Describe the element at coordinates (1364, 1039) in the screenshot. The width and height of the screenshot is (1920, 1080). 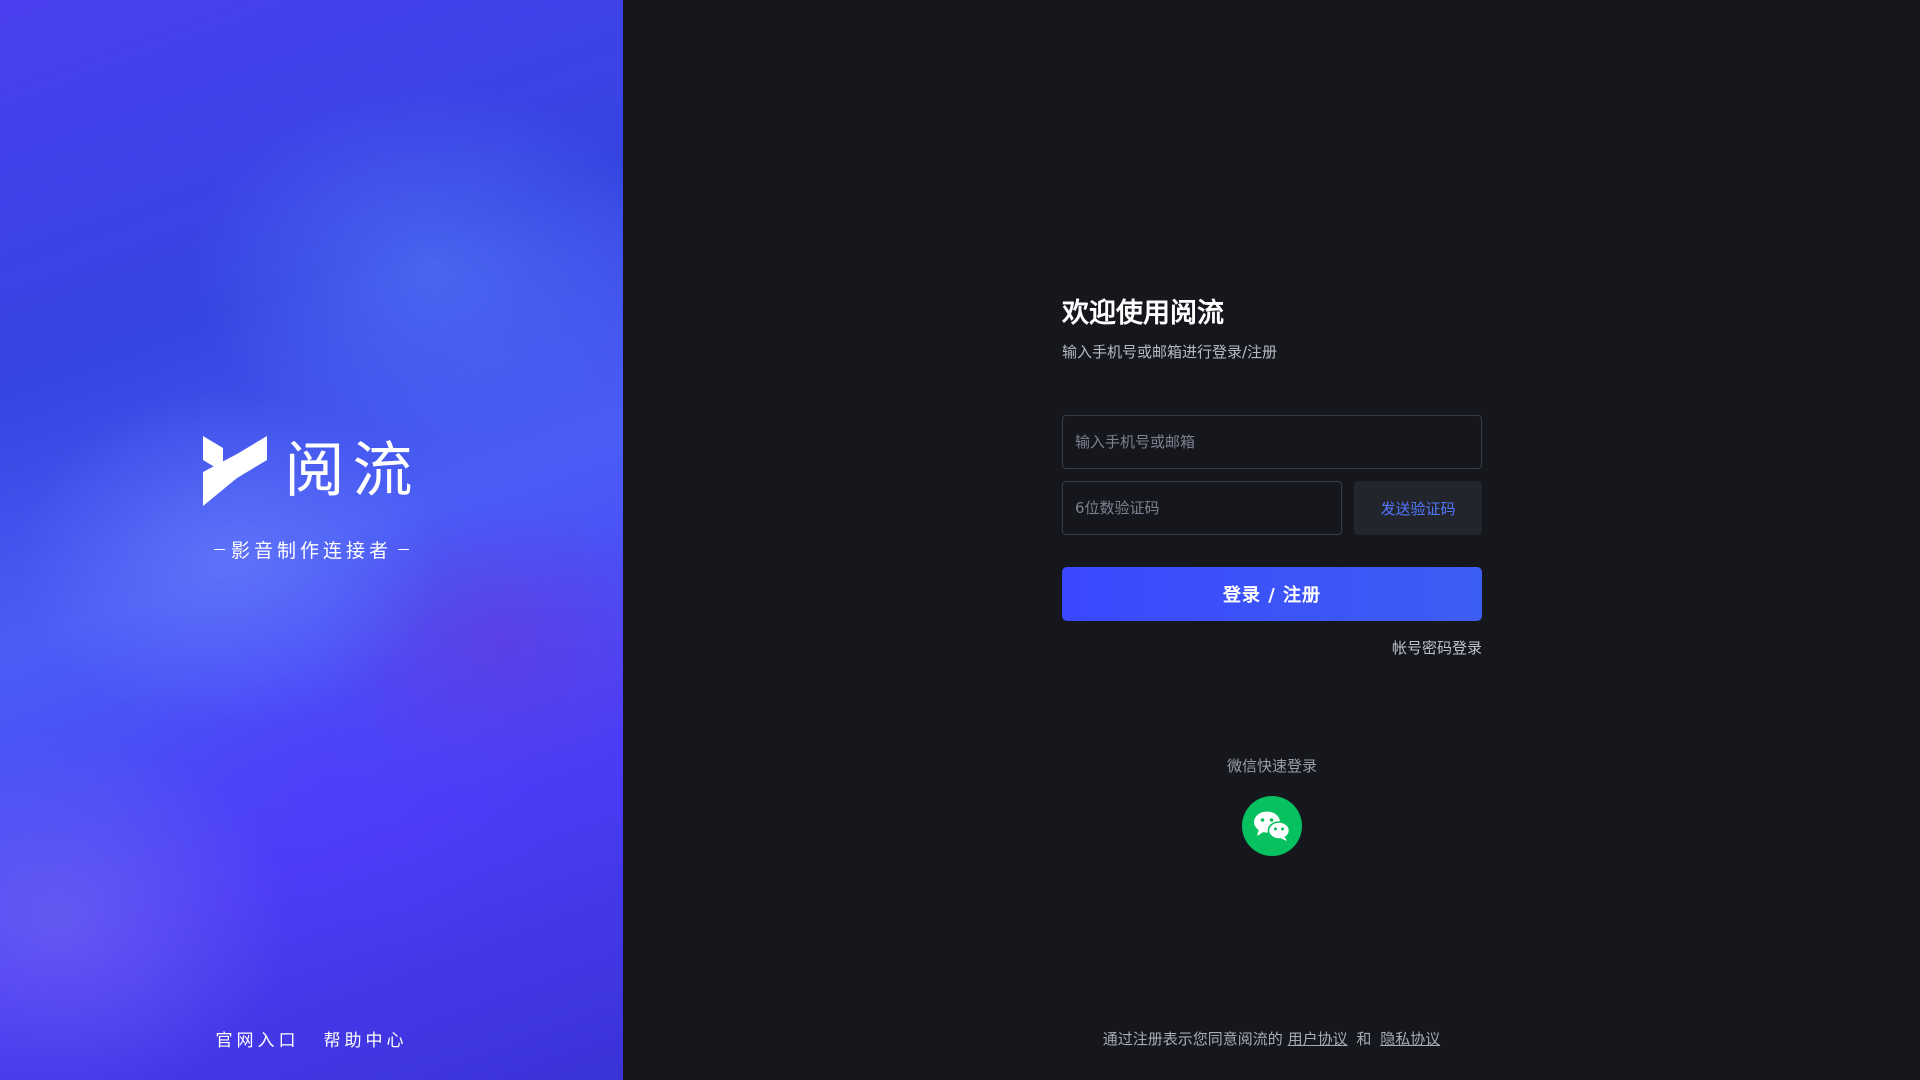
I see `agreement-conjunction: 和` at that location.